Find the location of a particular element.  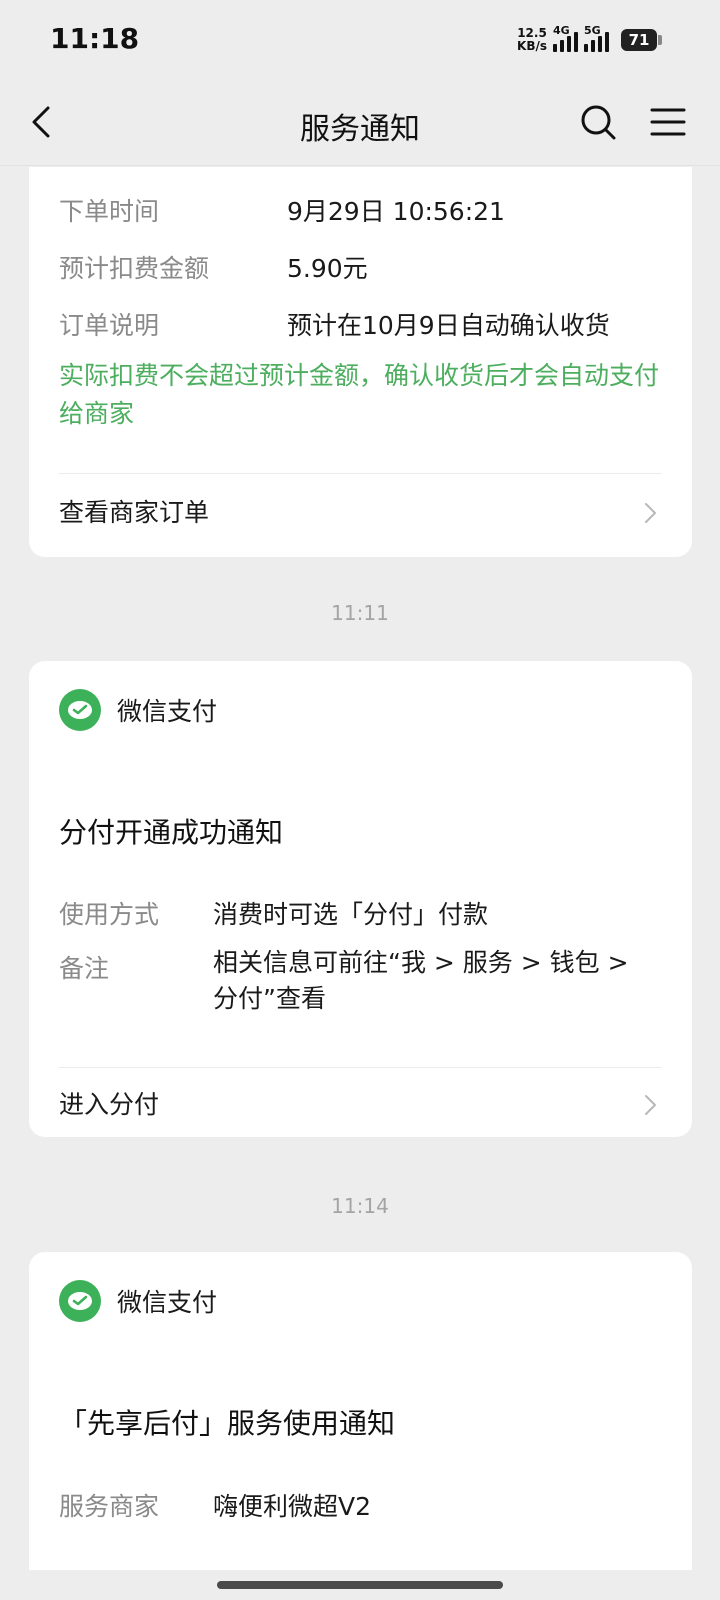

menu-button is located at coordinates (668, 122).